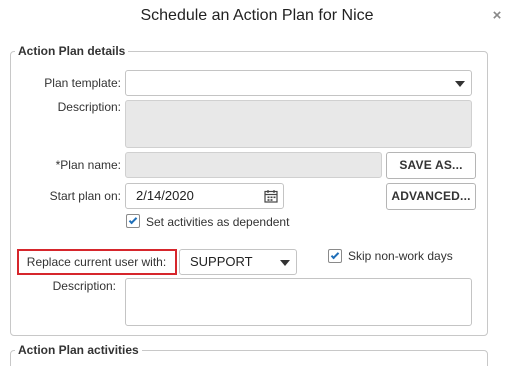 The width and height of the screenshot is (514, 366). Describe the element at coordinates (400, 256) in the screenshot. I see `skip-nonwork-label: Skip non-work days` at that location.